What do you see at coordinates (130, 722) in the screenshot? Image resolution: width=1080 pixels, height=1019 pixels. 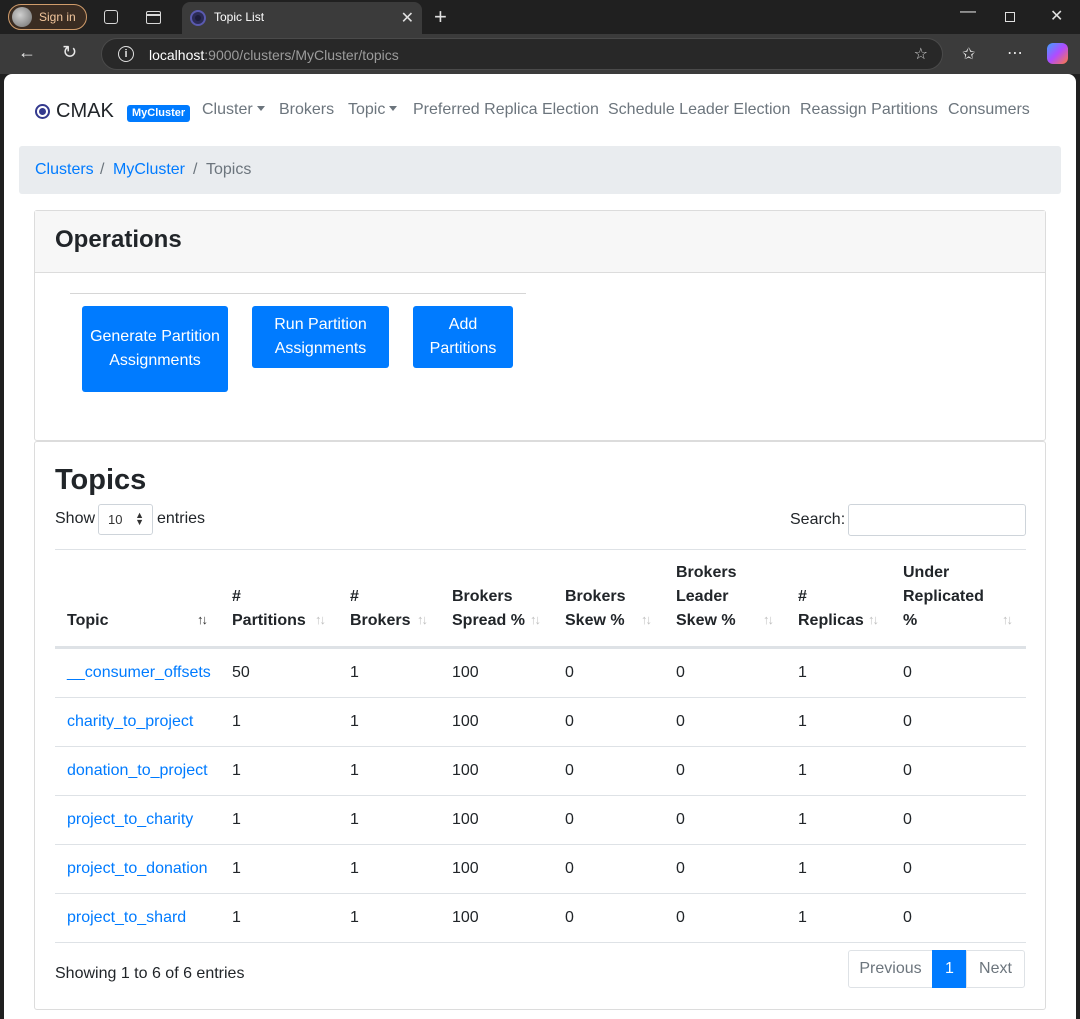 I see `topic-link: charity_to_project` at bounding box center [130, 722].